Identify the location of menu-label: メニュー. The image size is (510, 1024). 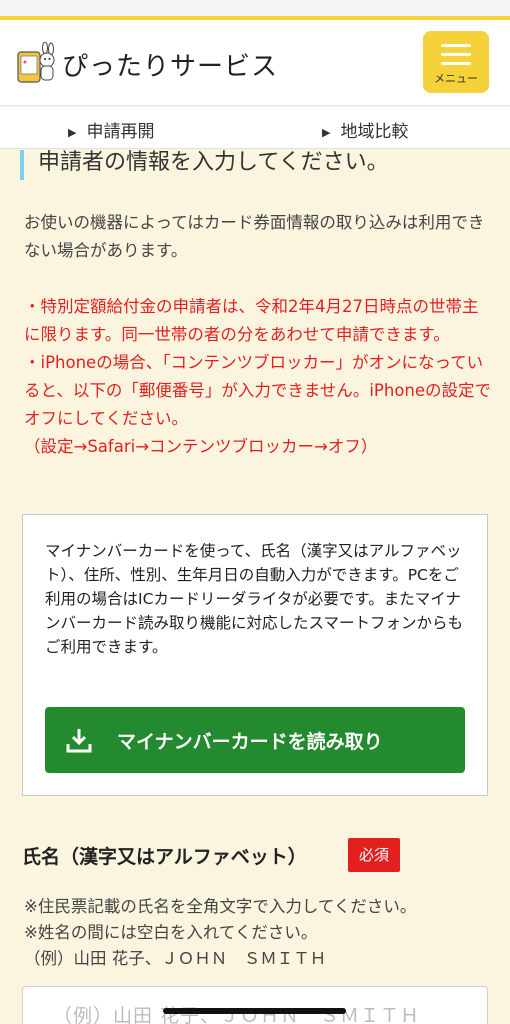
(456, 78).